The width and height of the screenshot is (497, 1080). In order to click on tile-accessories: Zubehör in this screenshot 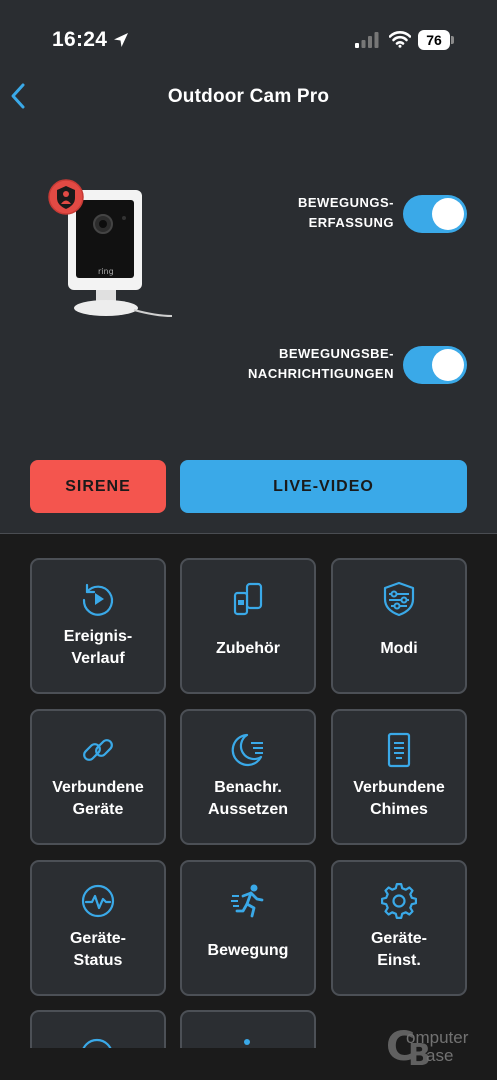, I will do `click(248, 626)`.